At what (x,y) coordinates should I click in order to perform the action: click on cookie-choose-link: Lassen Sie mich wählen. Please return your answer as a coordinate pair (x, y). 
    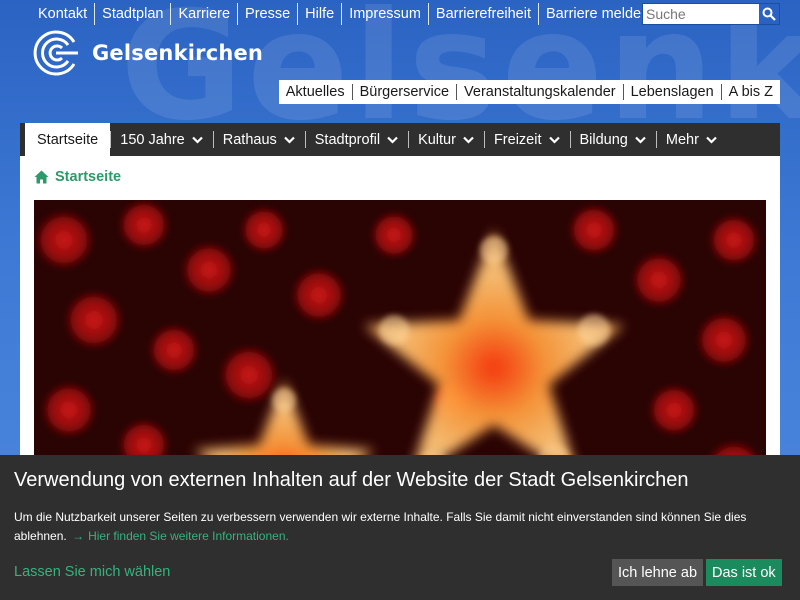
    Looking at the image, I should click on (92, 572).